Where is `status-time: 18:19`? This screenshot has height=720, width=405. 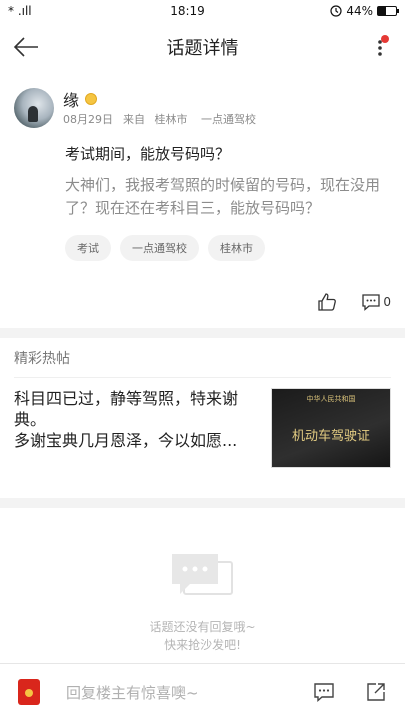 status-time: 18:19 is located at coordinates (187, 11).